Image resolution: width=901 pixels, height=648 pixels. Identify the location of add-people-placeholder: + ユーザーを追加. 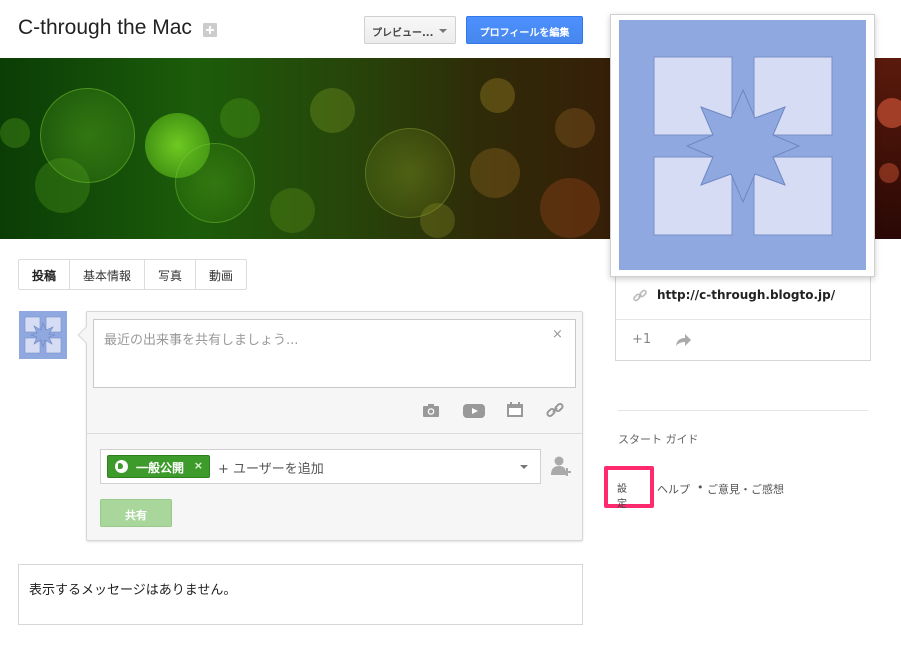
(271, 469).